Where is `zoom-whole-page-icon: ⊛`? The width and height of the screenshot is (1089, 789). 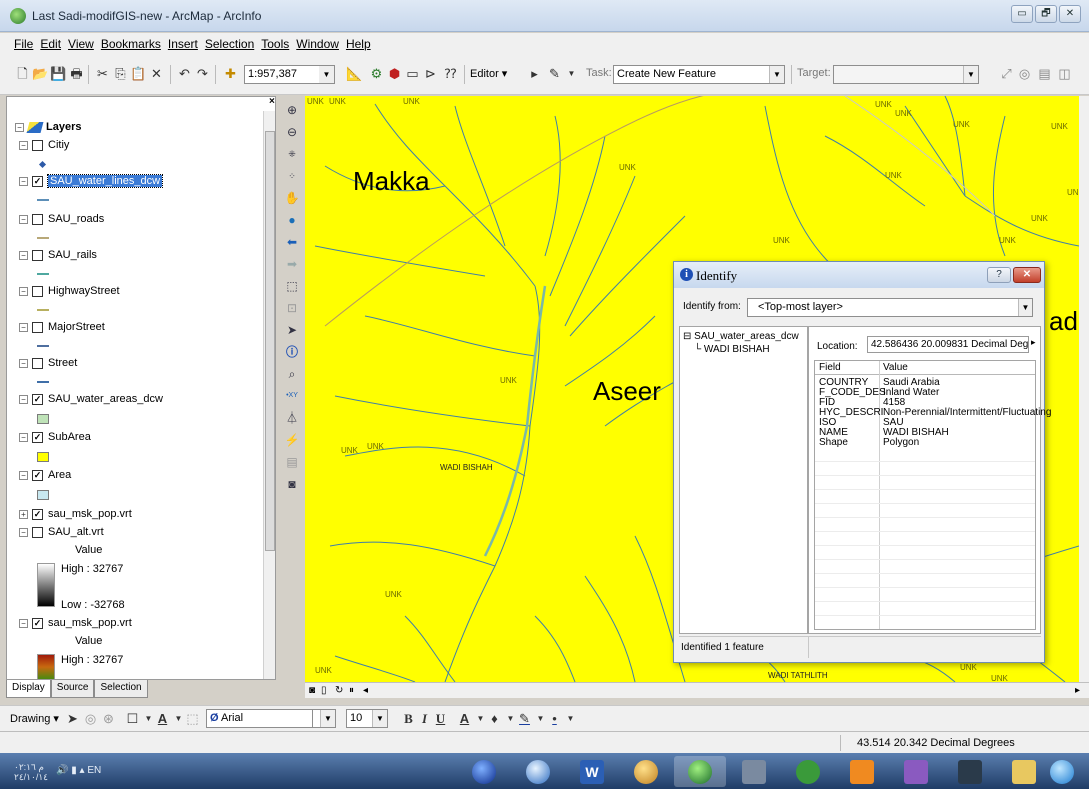 zoom-whole-page-icon: ⊛ is located at coordinates (108, 718).